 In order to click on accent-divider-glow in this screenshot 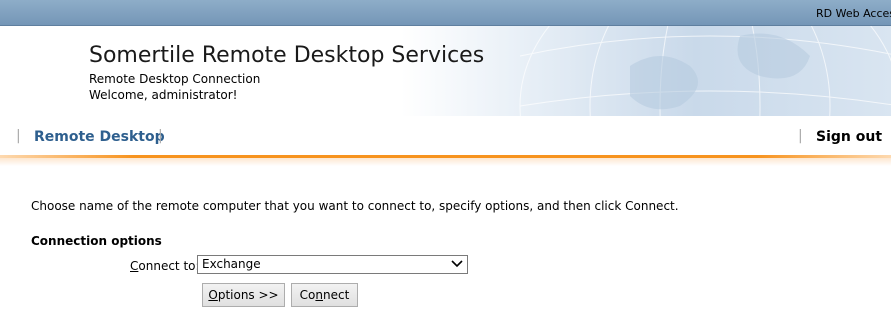, I will do `click(445, 162)`.